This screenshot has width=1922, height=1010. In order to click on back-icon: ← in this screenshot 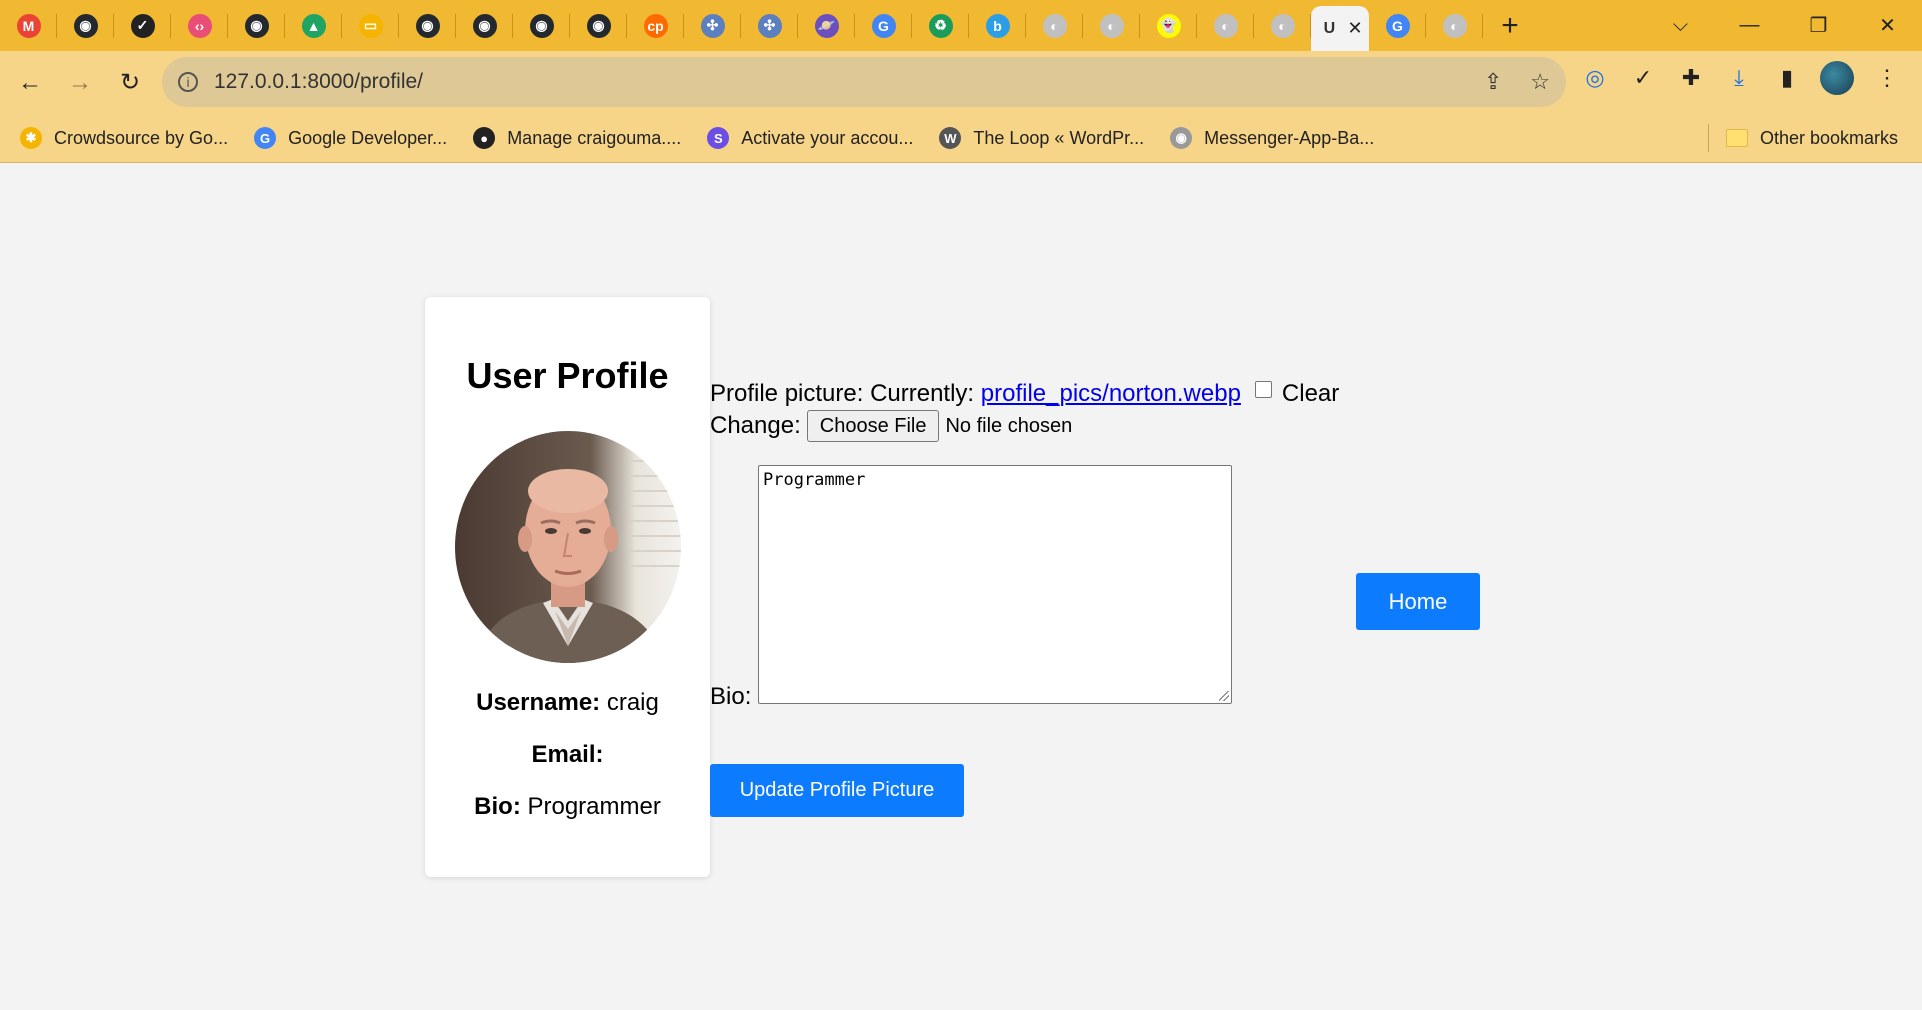, I will do `click(30, 83)`.